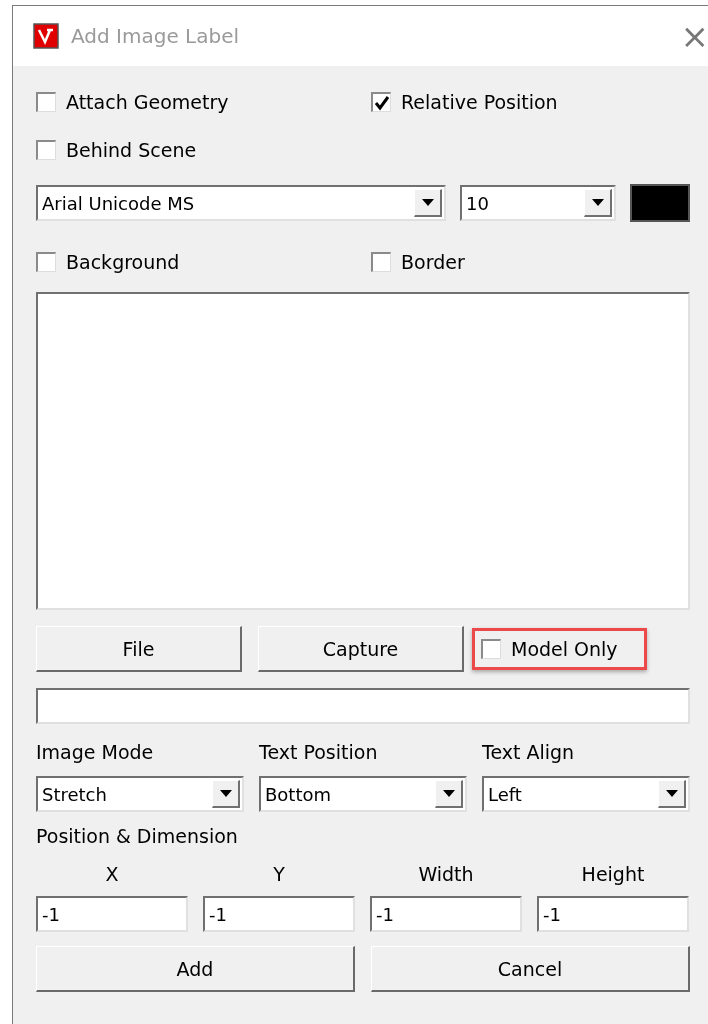  I want to click on field-label: Width, so click(446, 874).